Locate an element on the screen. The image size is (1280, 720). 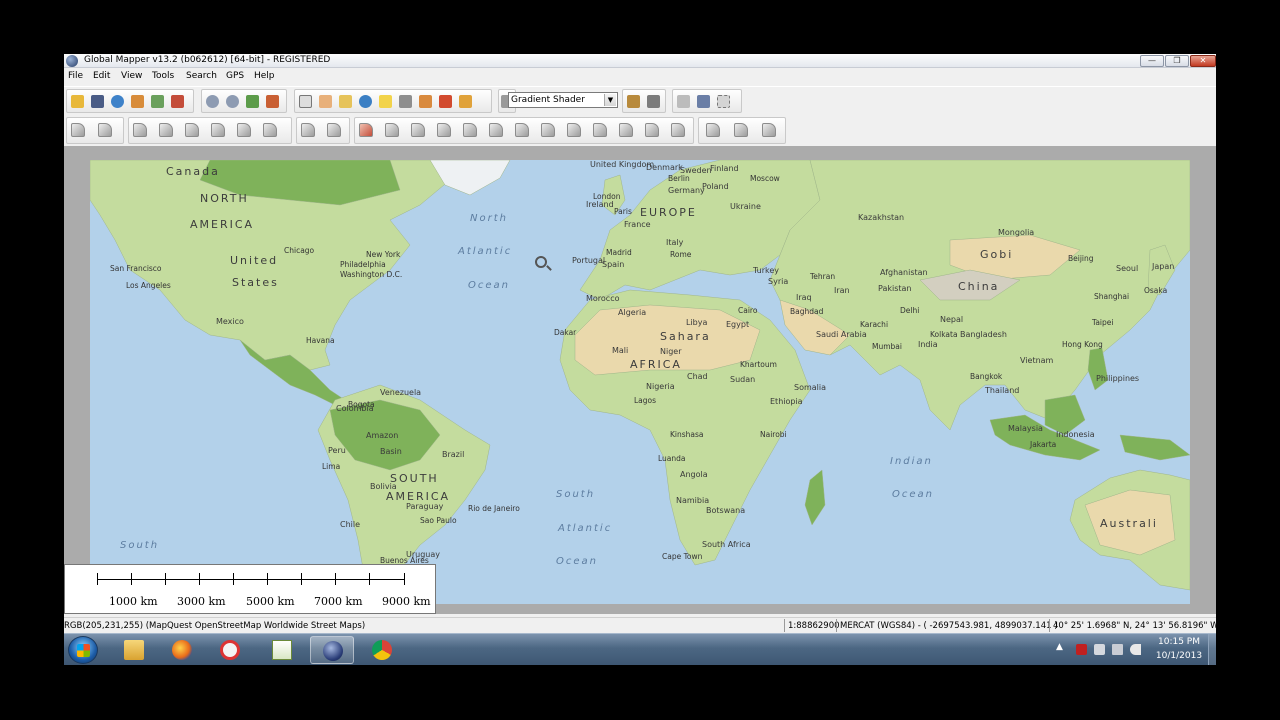
palette-icon is located at coordinates (633, 101).